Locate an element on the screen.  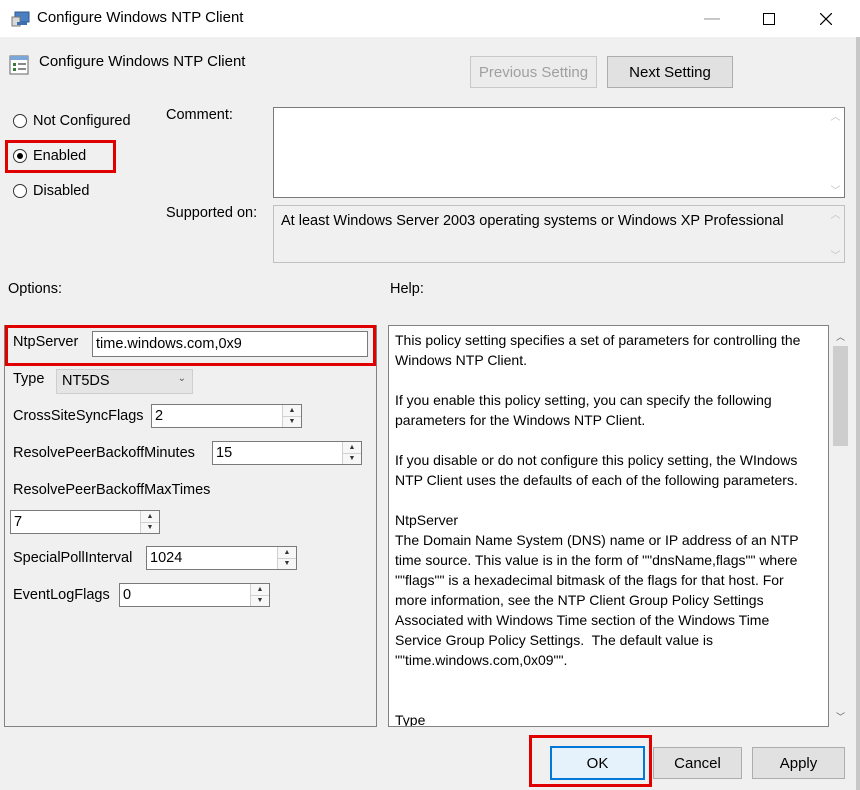
options-label: Options: is located at coordinates (35, 289).